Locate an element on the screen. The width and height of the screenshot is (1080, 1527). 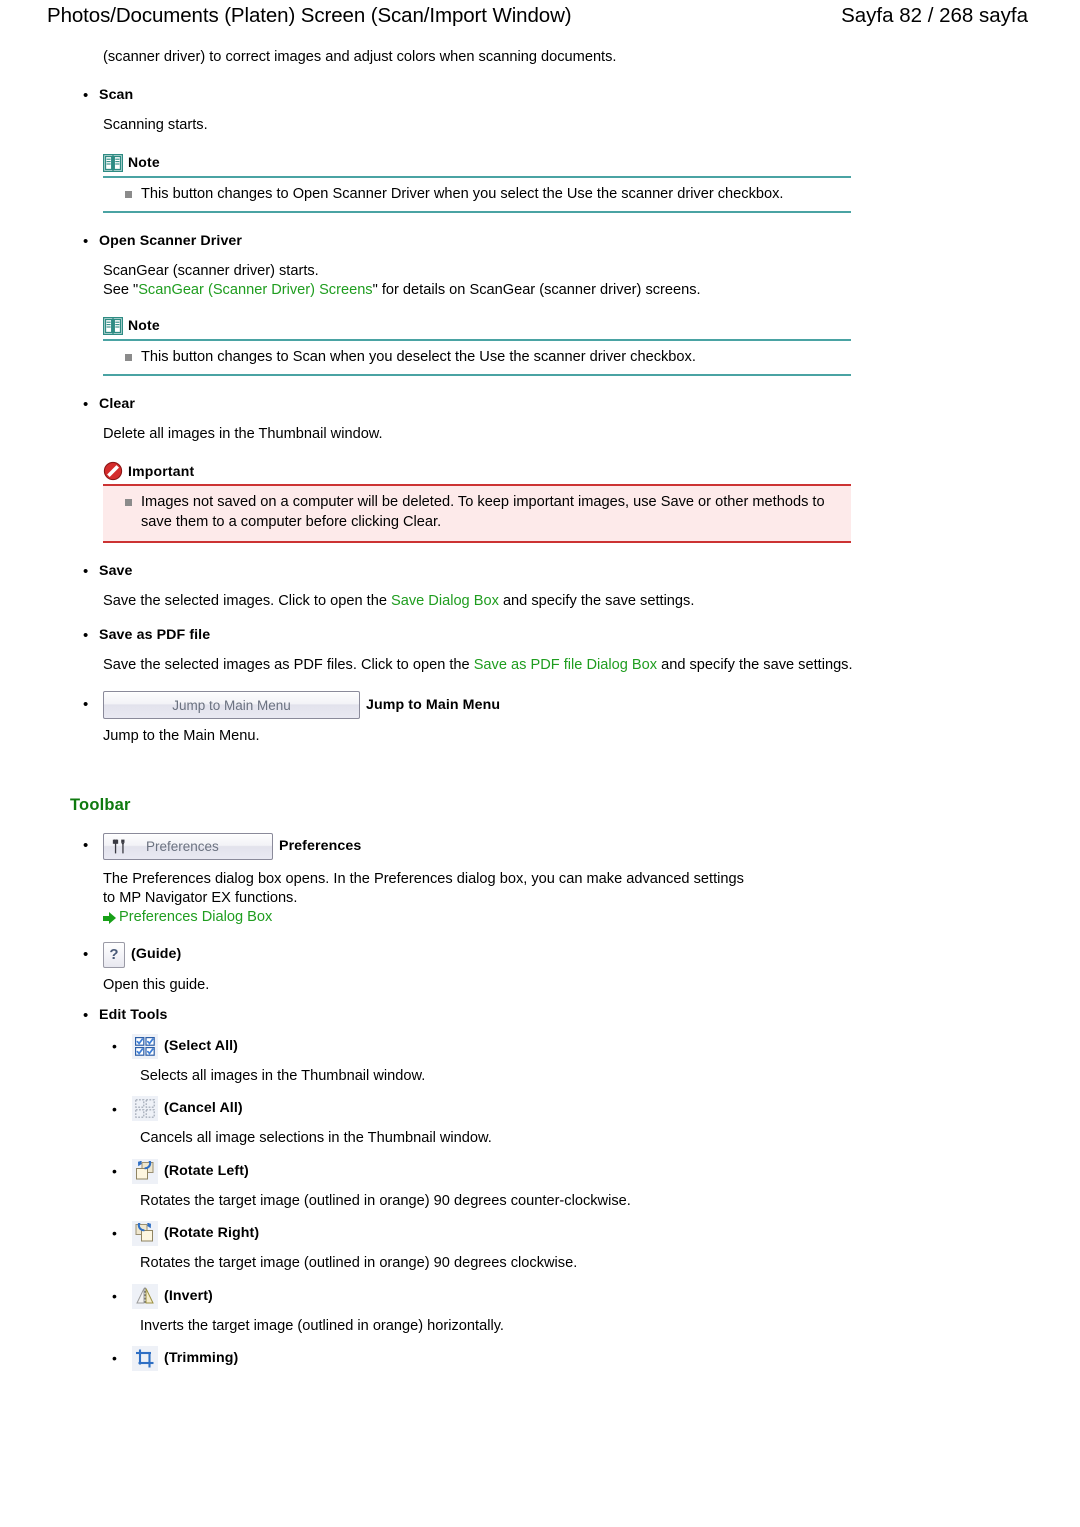
section-save-as-pdf: • Save as PDF file is located at coordinates (581, 636).